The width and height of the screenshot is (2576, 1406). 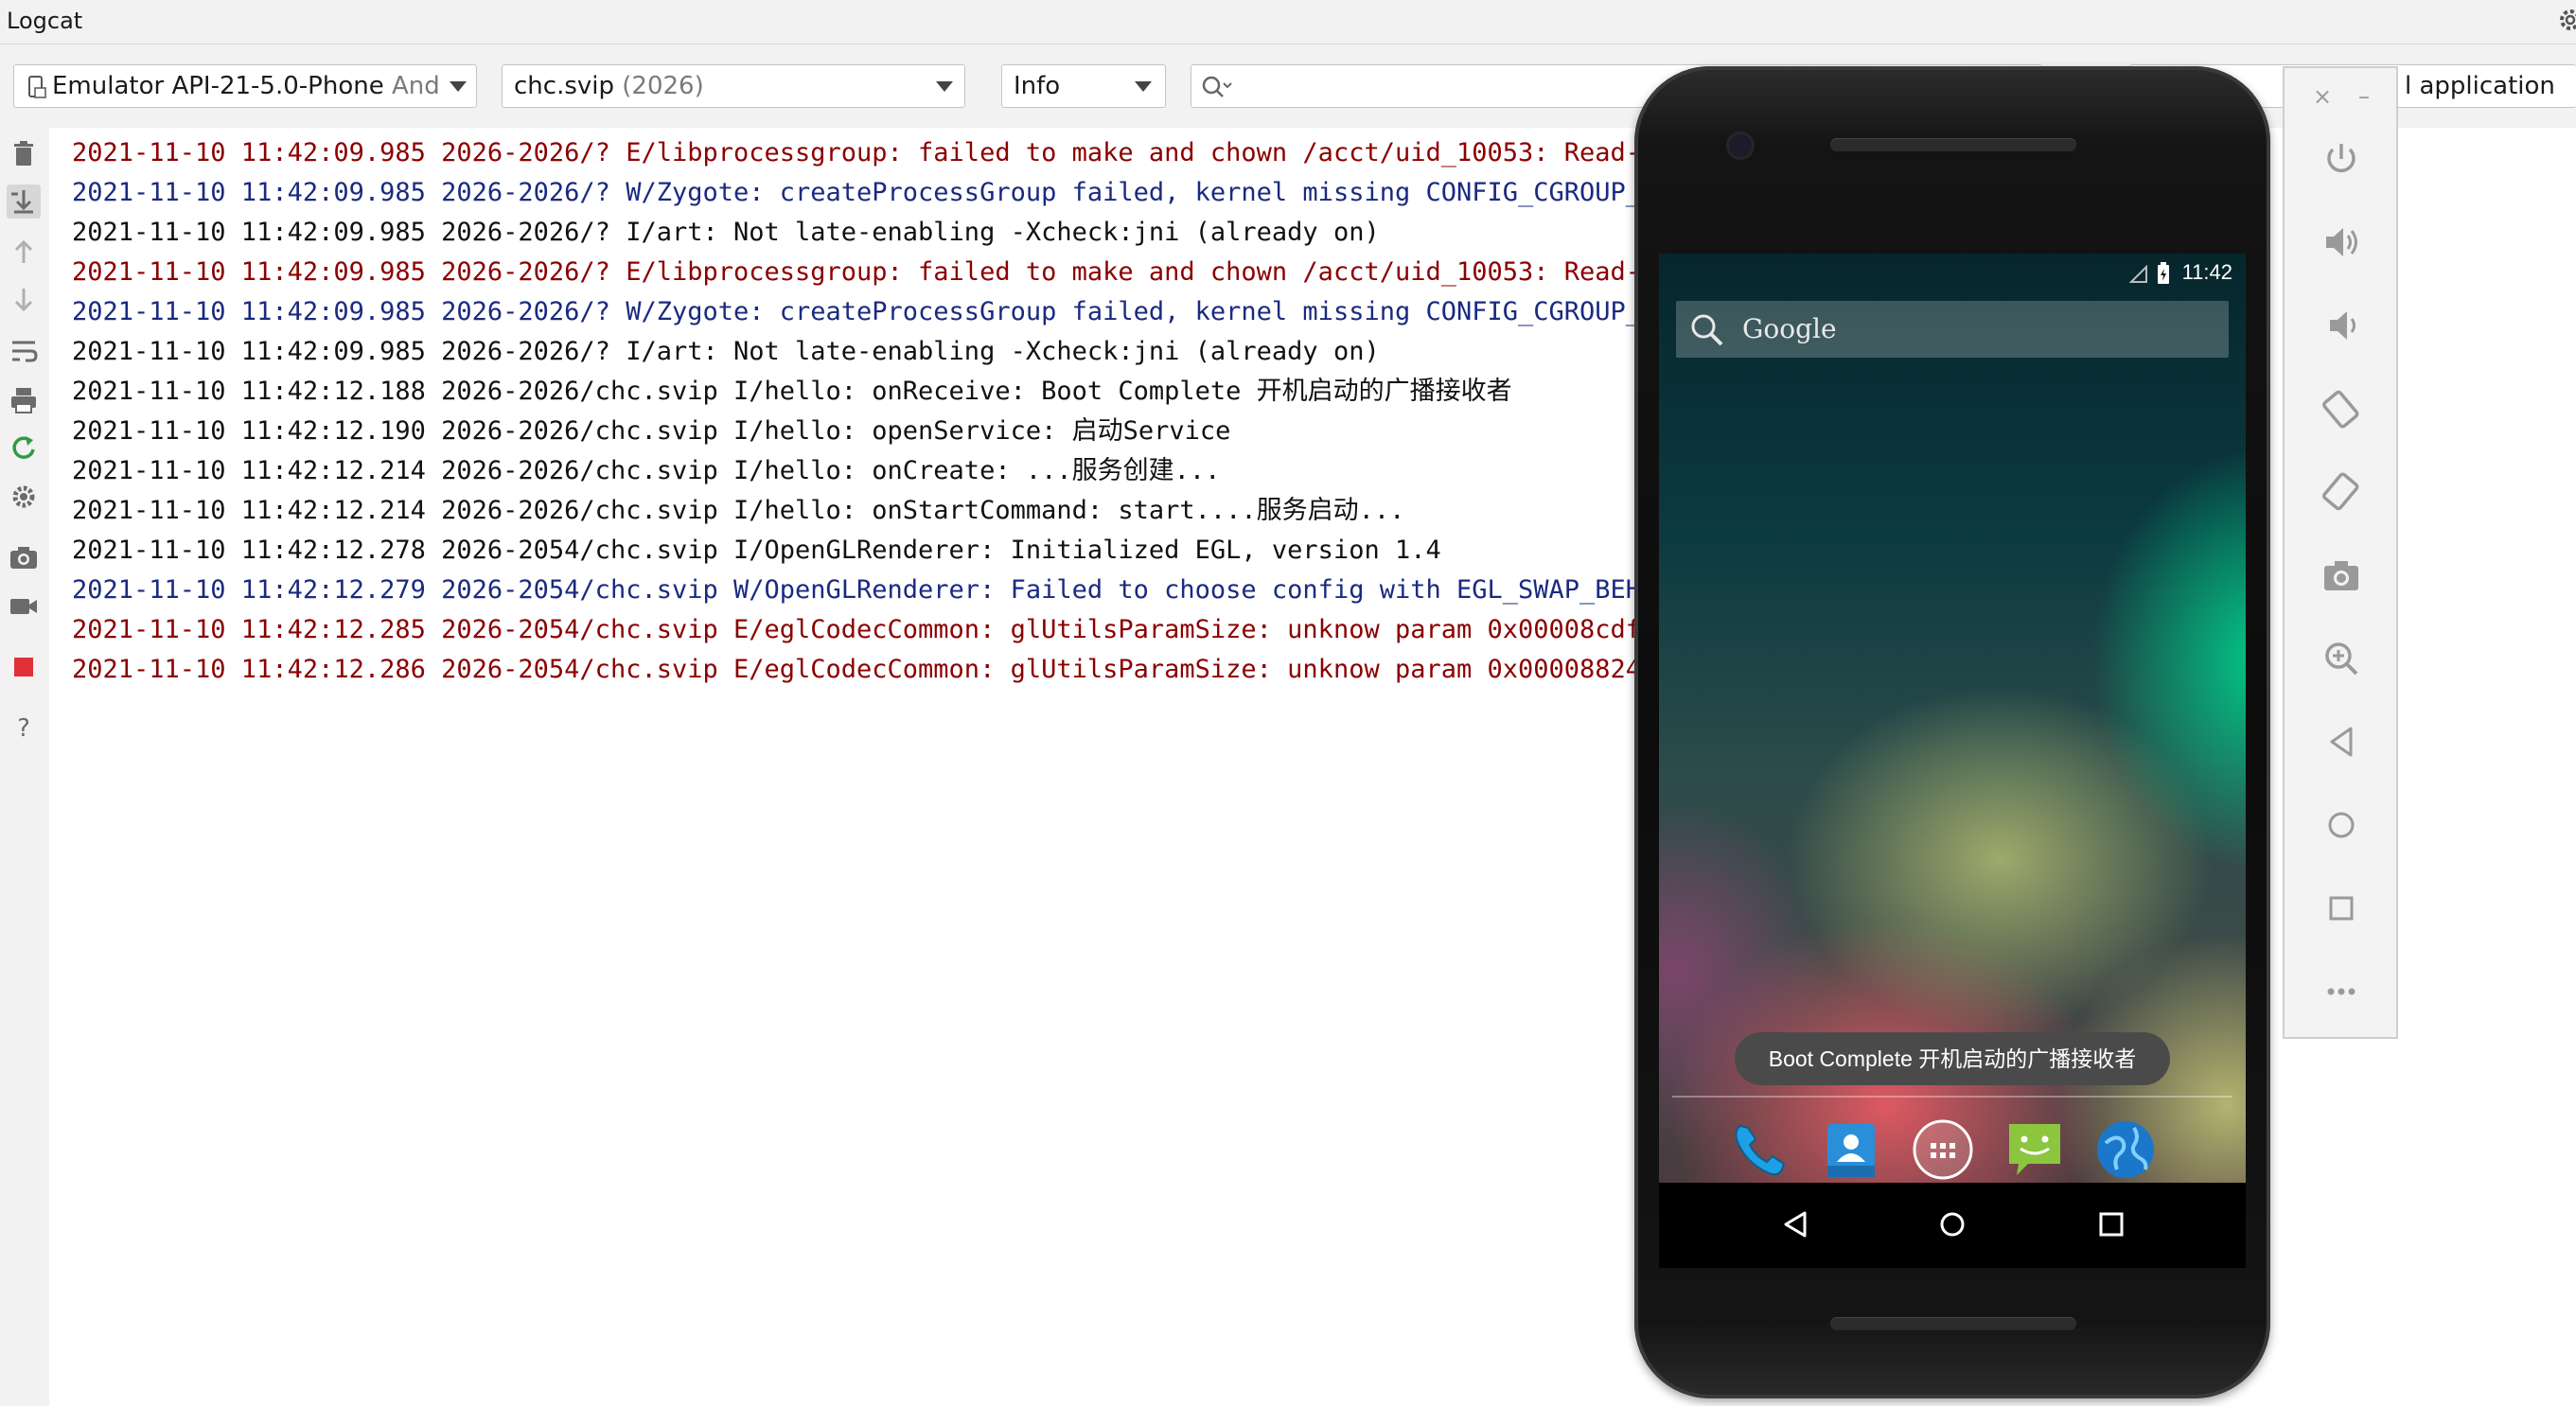 What do you see at coordinates (2138, 274) in the screenshot?
I see `signal-icon` at bounding box center [2138, 274].